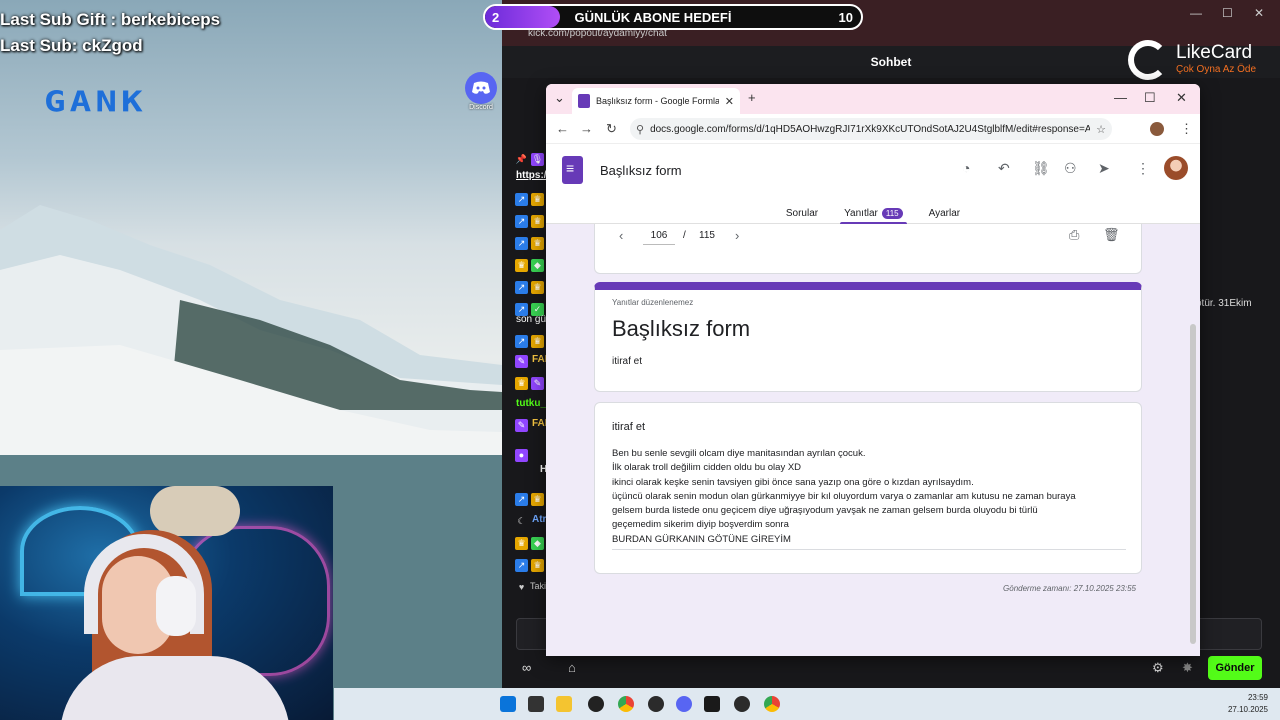 This screenshot has width=1280, height=720. Describe the element at coordinates (1041, 168) in the screenshot. I see `link-icon: ⛓` at that location.